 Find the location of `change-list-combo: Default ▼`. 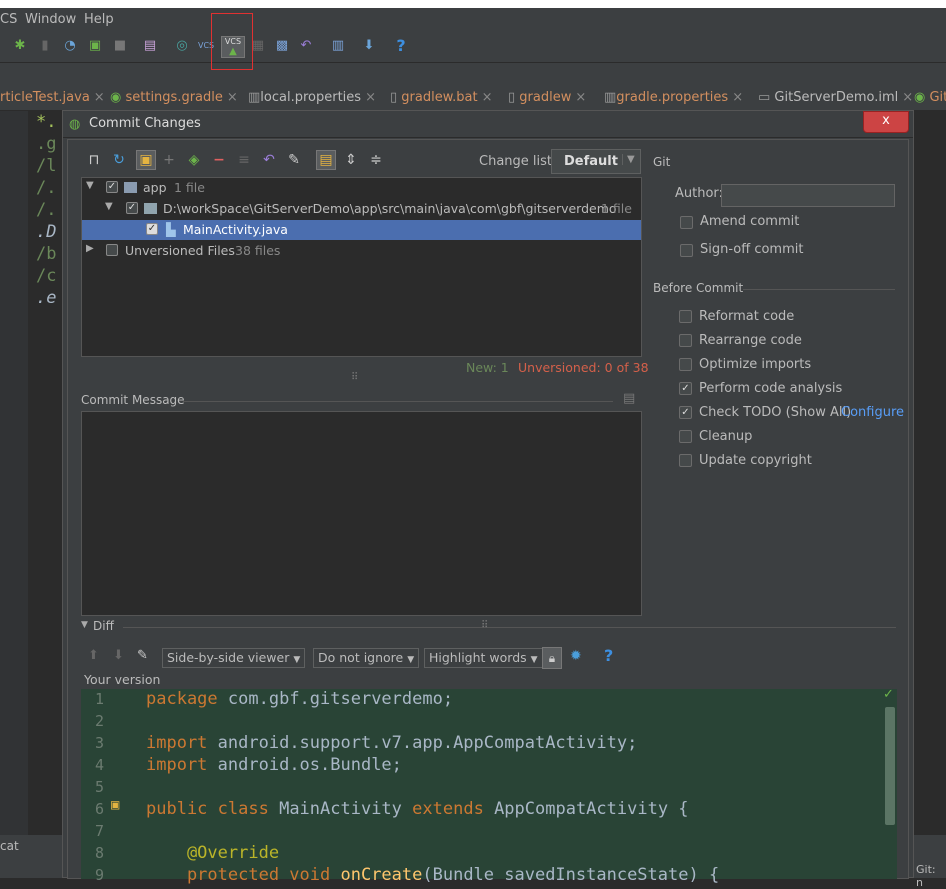

change-list-combo: Default ▼ is located at coordinates (596, 161).